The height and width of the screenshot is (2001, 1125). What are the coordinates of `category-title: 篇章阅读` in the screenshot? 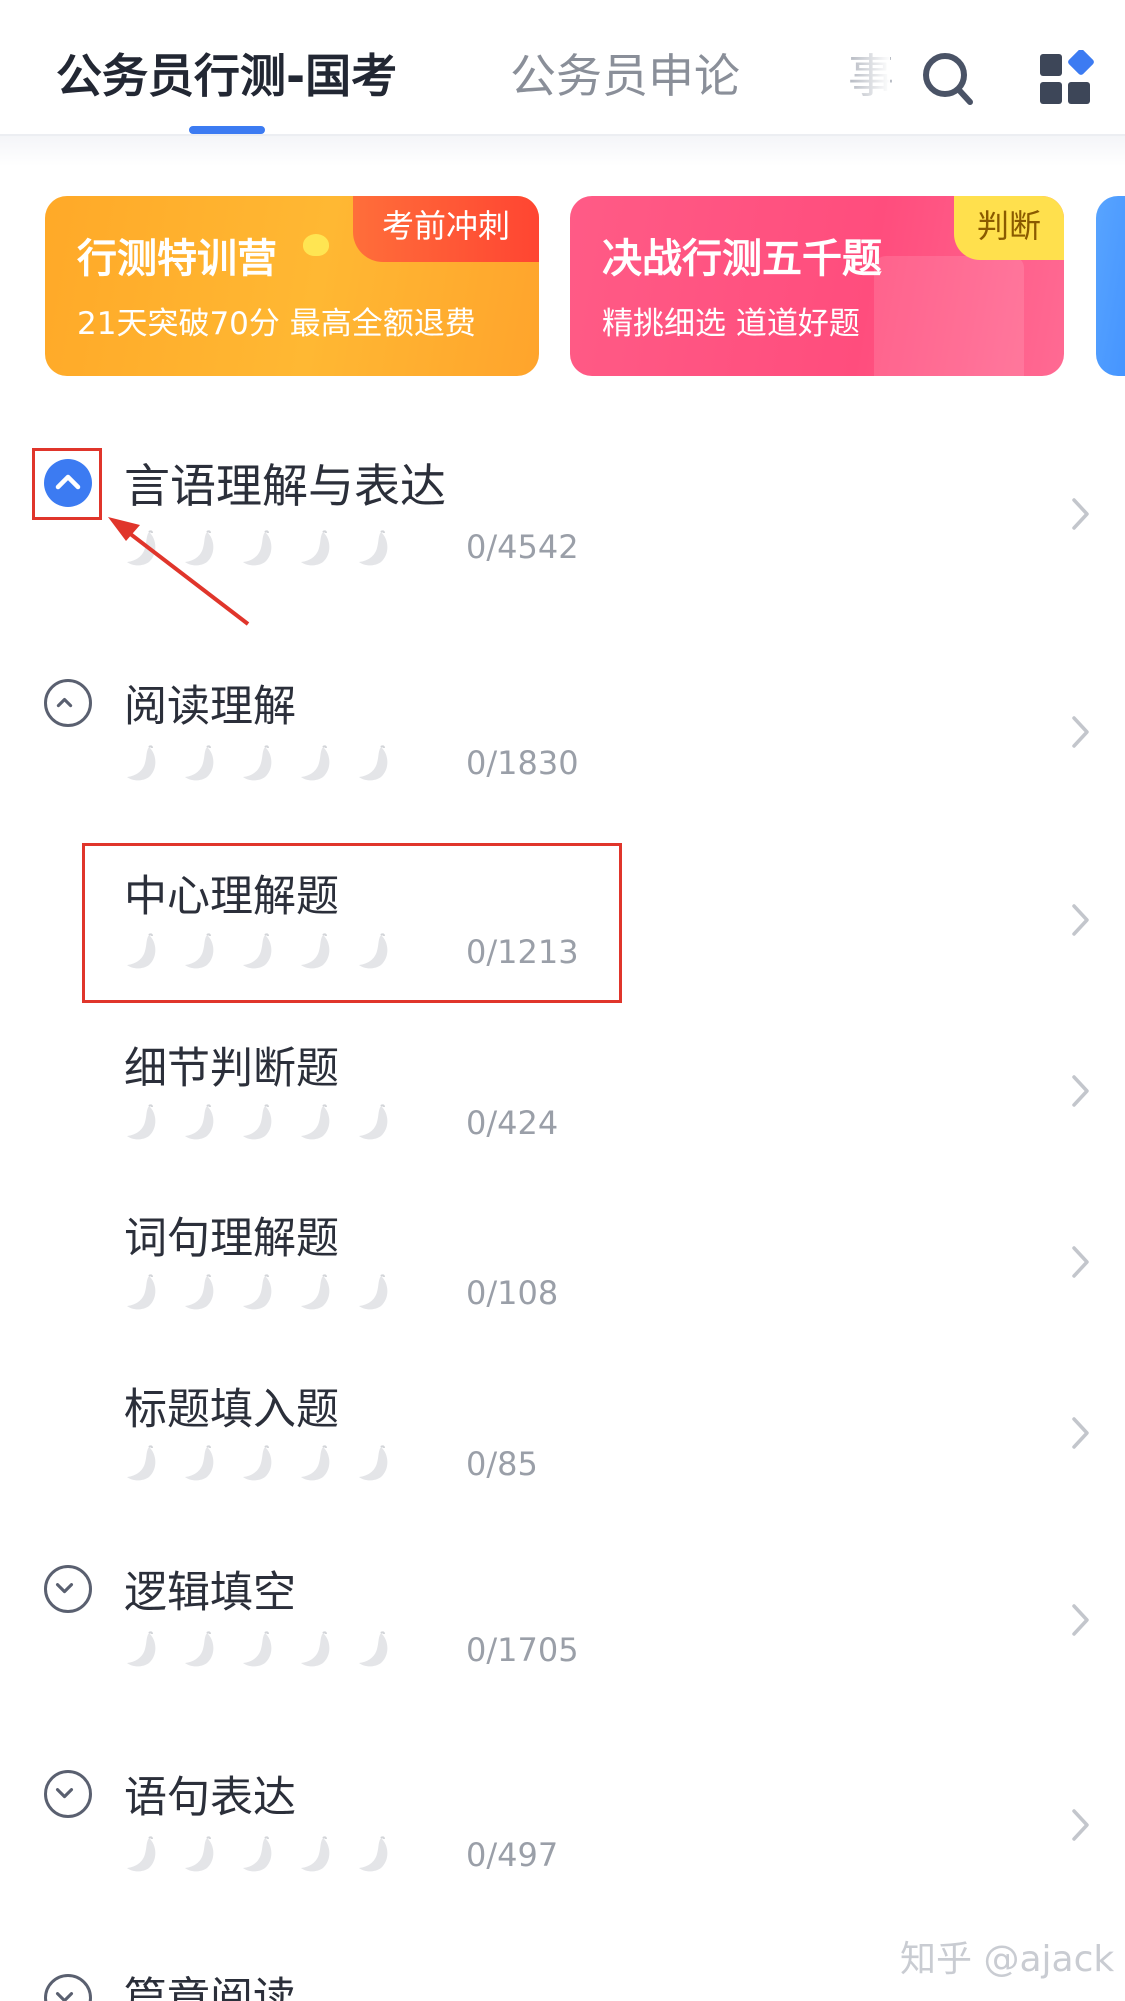 It's located at (210, 1987).